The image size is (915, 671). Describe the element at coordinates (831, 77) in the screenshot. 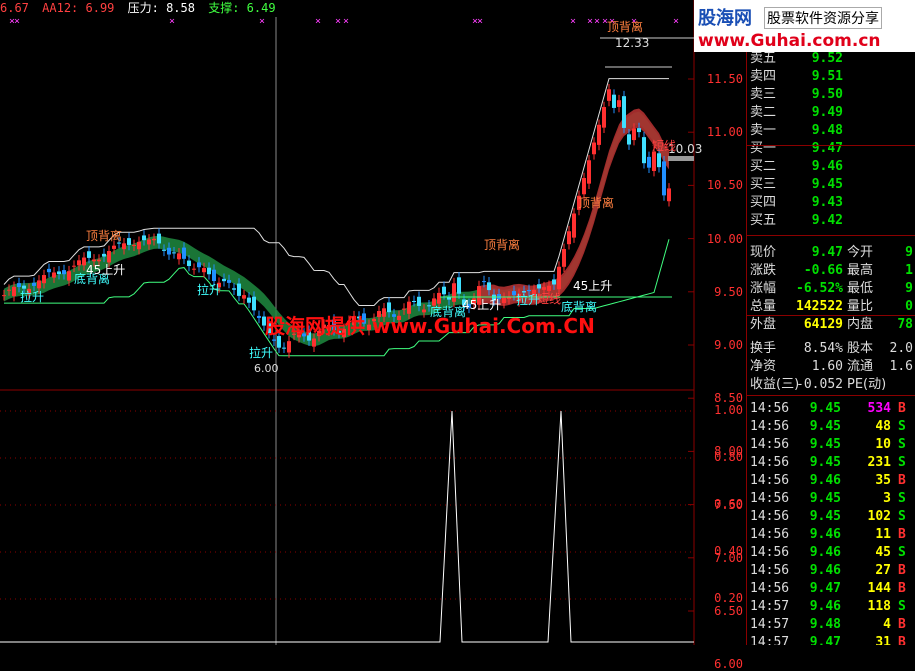

I see `ask-row: 卖四 9.51` at that location.